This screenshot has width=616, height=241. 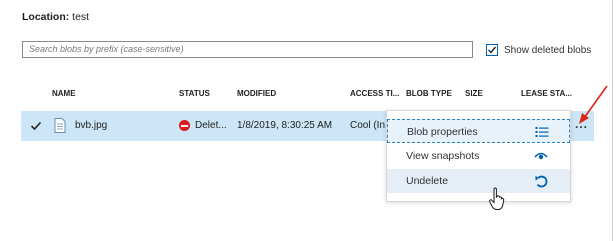 I want to click on location-value: test, so click(x=81, y=17).